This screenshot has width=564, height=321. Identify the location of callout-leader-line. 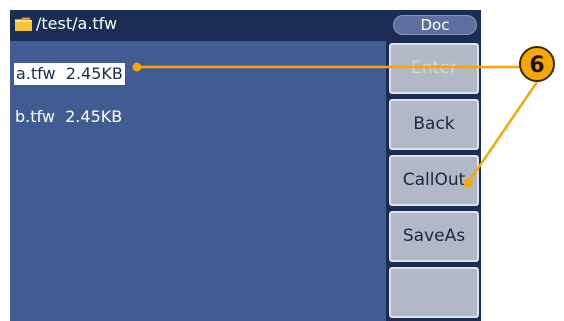
(502, 132).